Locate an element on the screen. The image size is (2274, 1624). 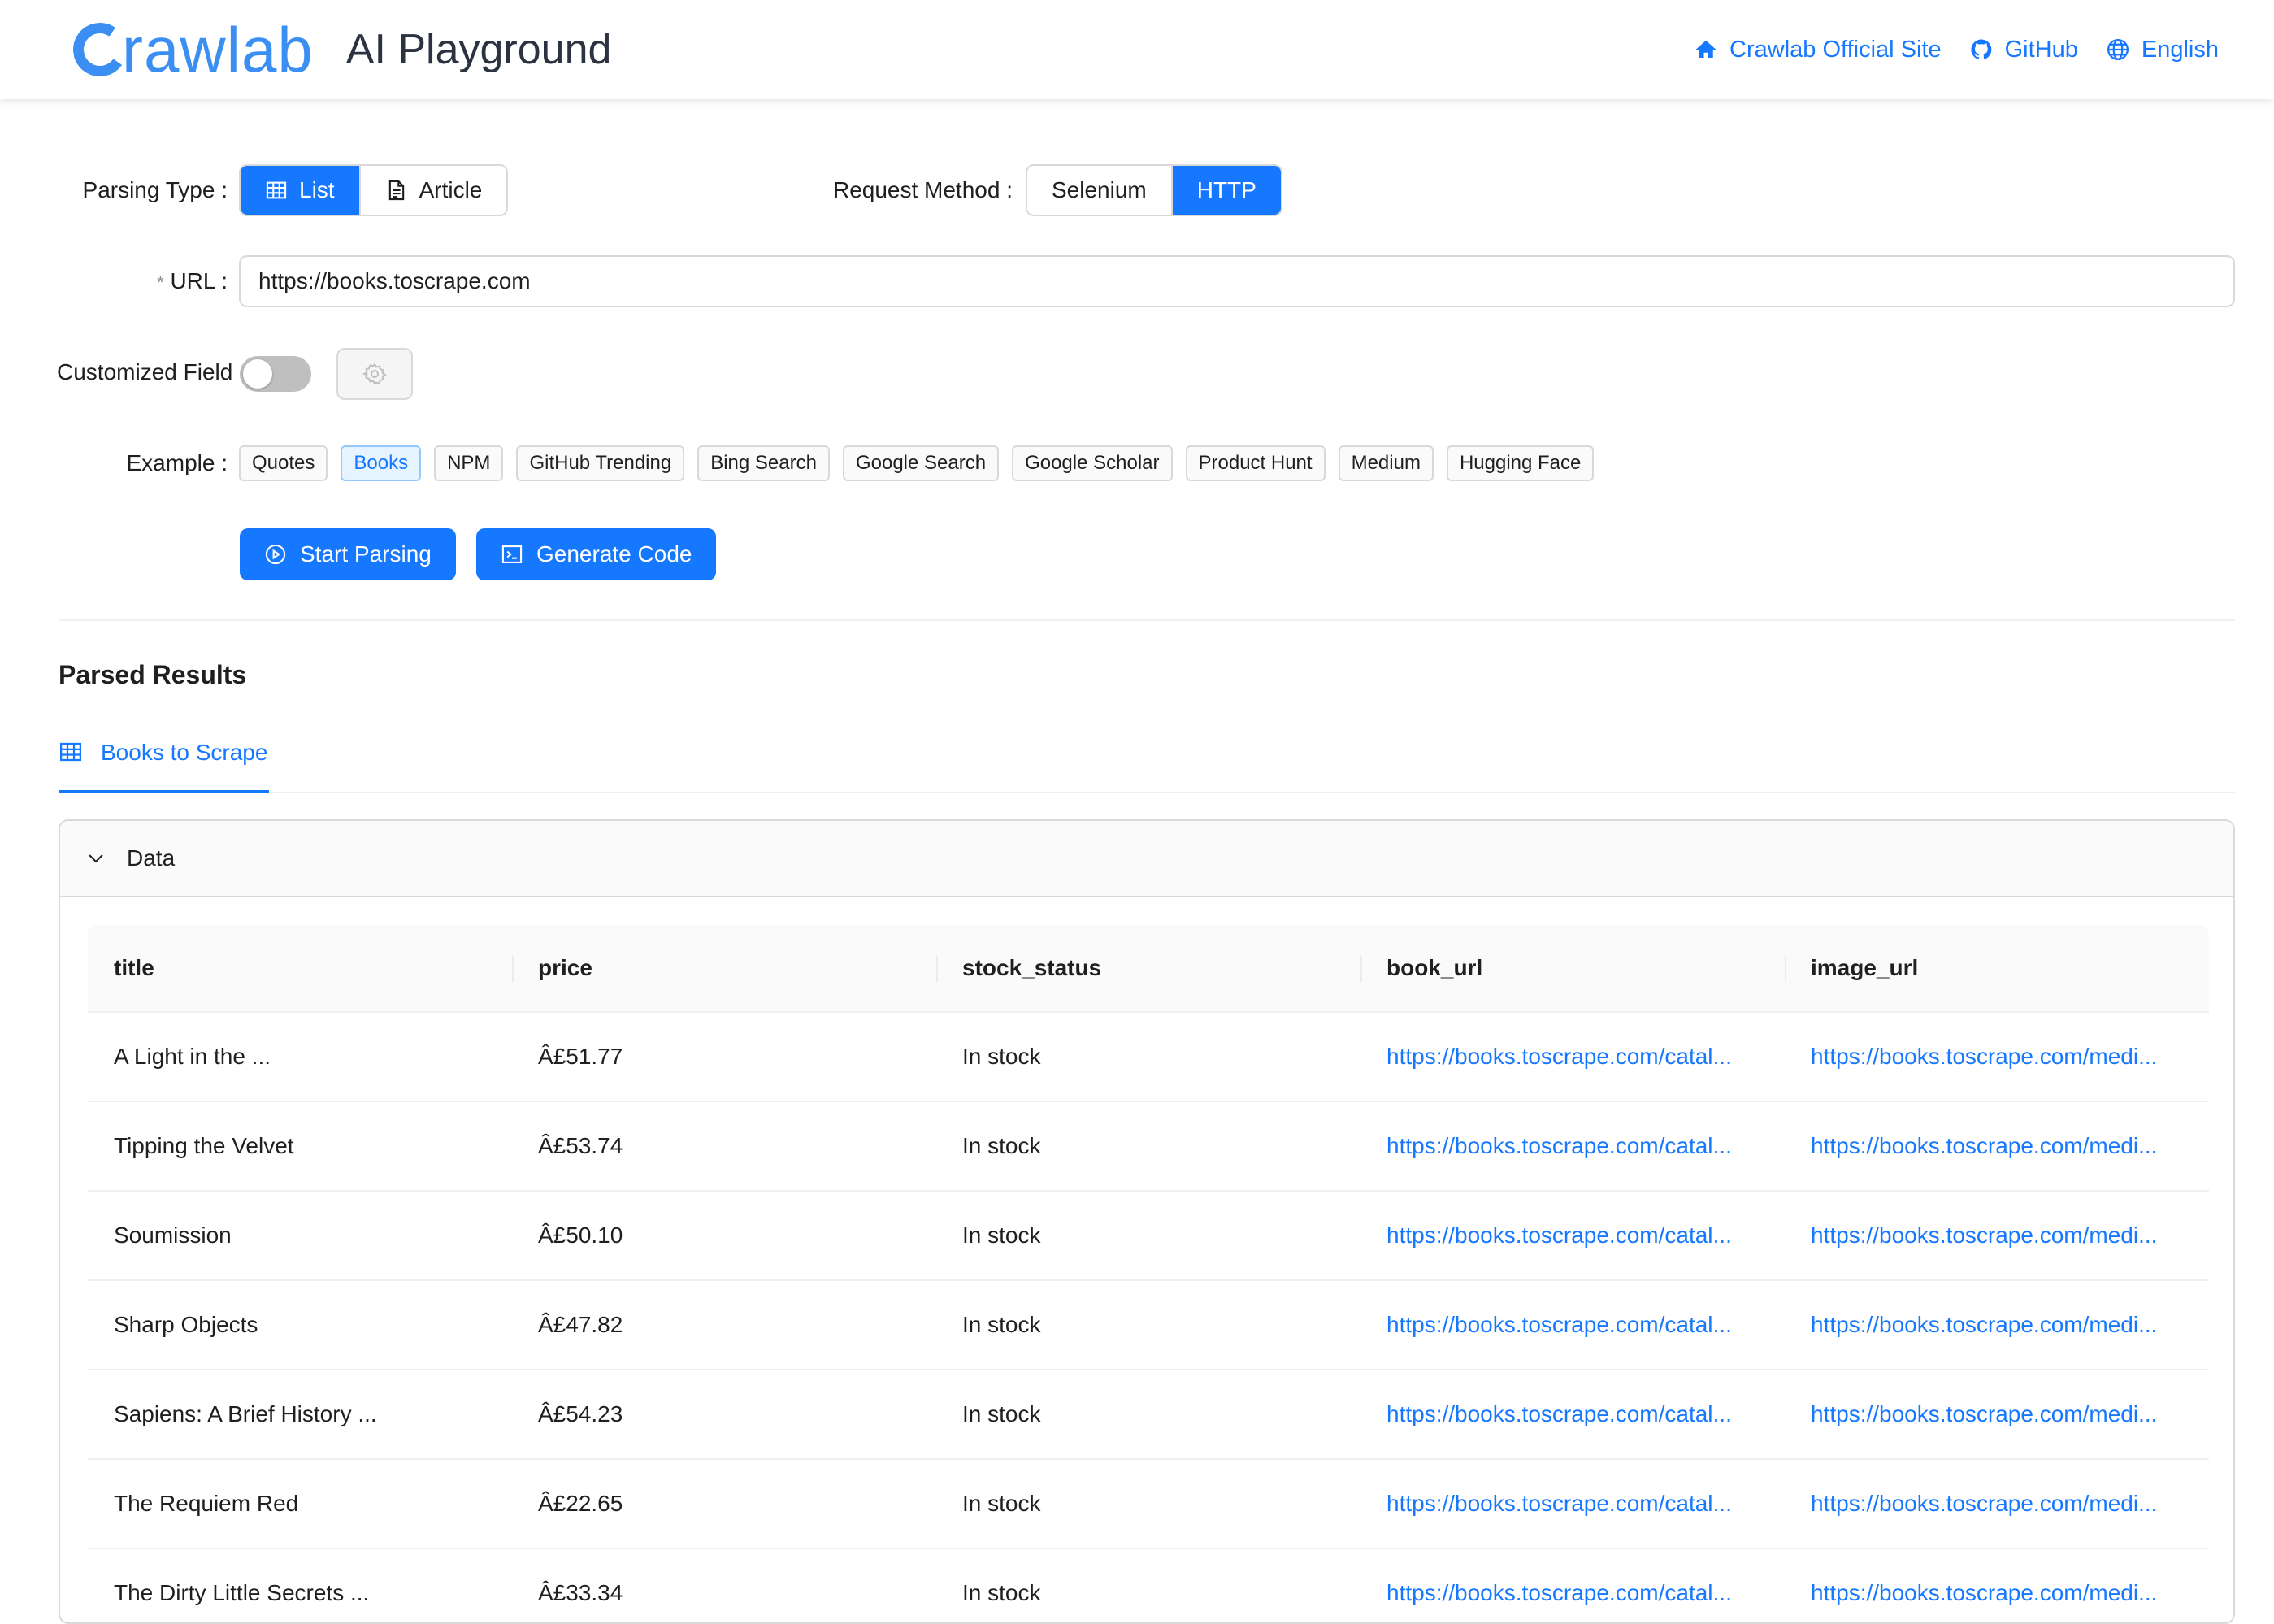
selenium-option-label: Selenium is located at coordinates (1099, 189).